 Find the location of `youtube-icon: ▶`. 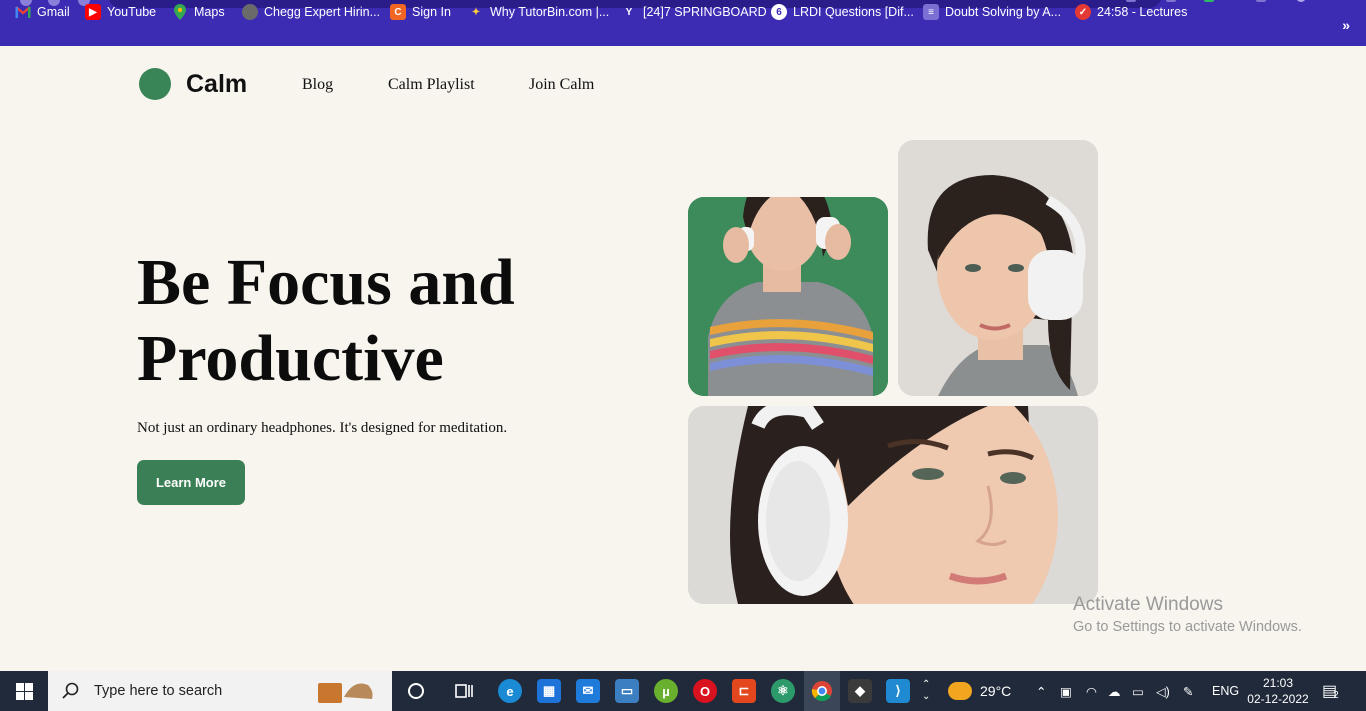

youtube-icon: ▶ is located at coordinates (93, 12).